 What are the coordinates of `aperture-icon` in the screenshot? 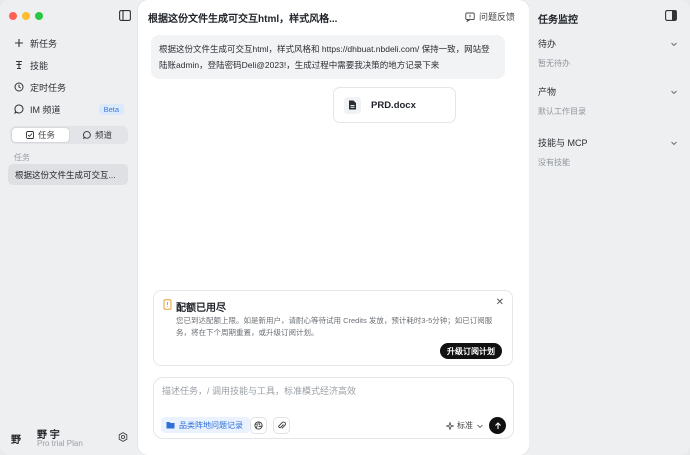 It's located at (258, 425).